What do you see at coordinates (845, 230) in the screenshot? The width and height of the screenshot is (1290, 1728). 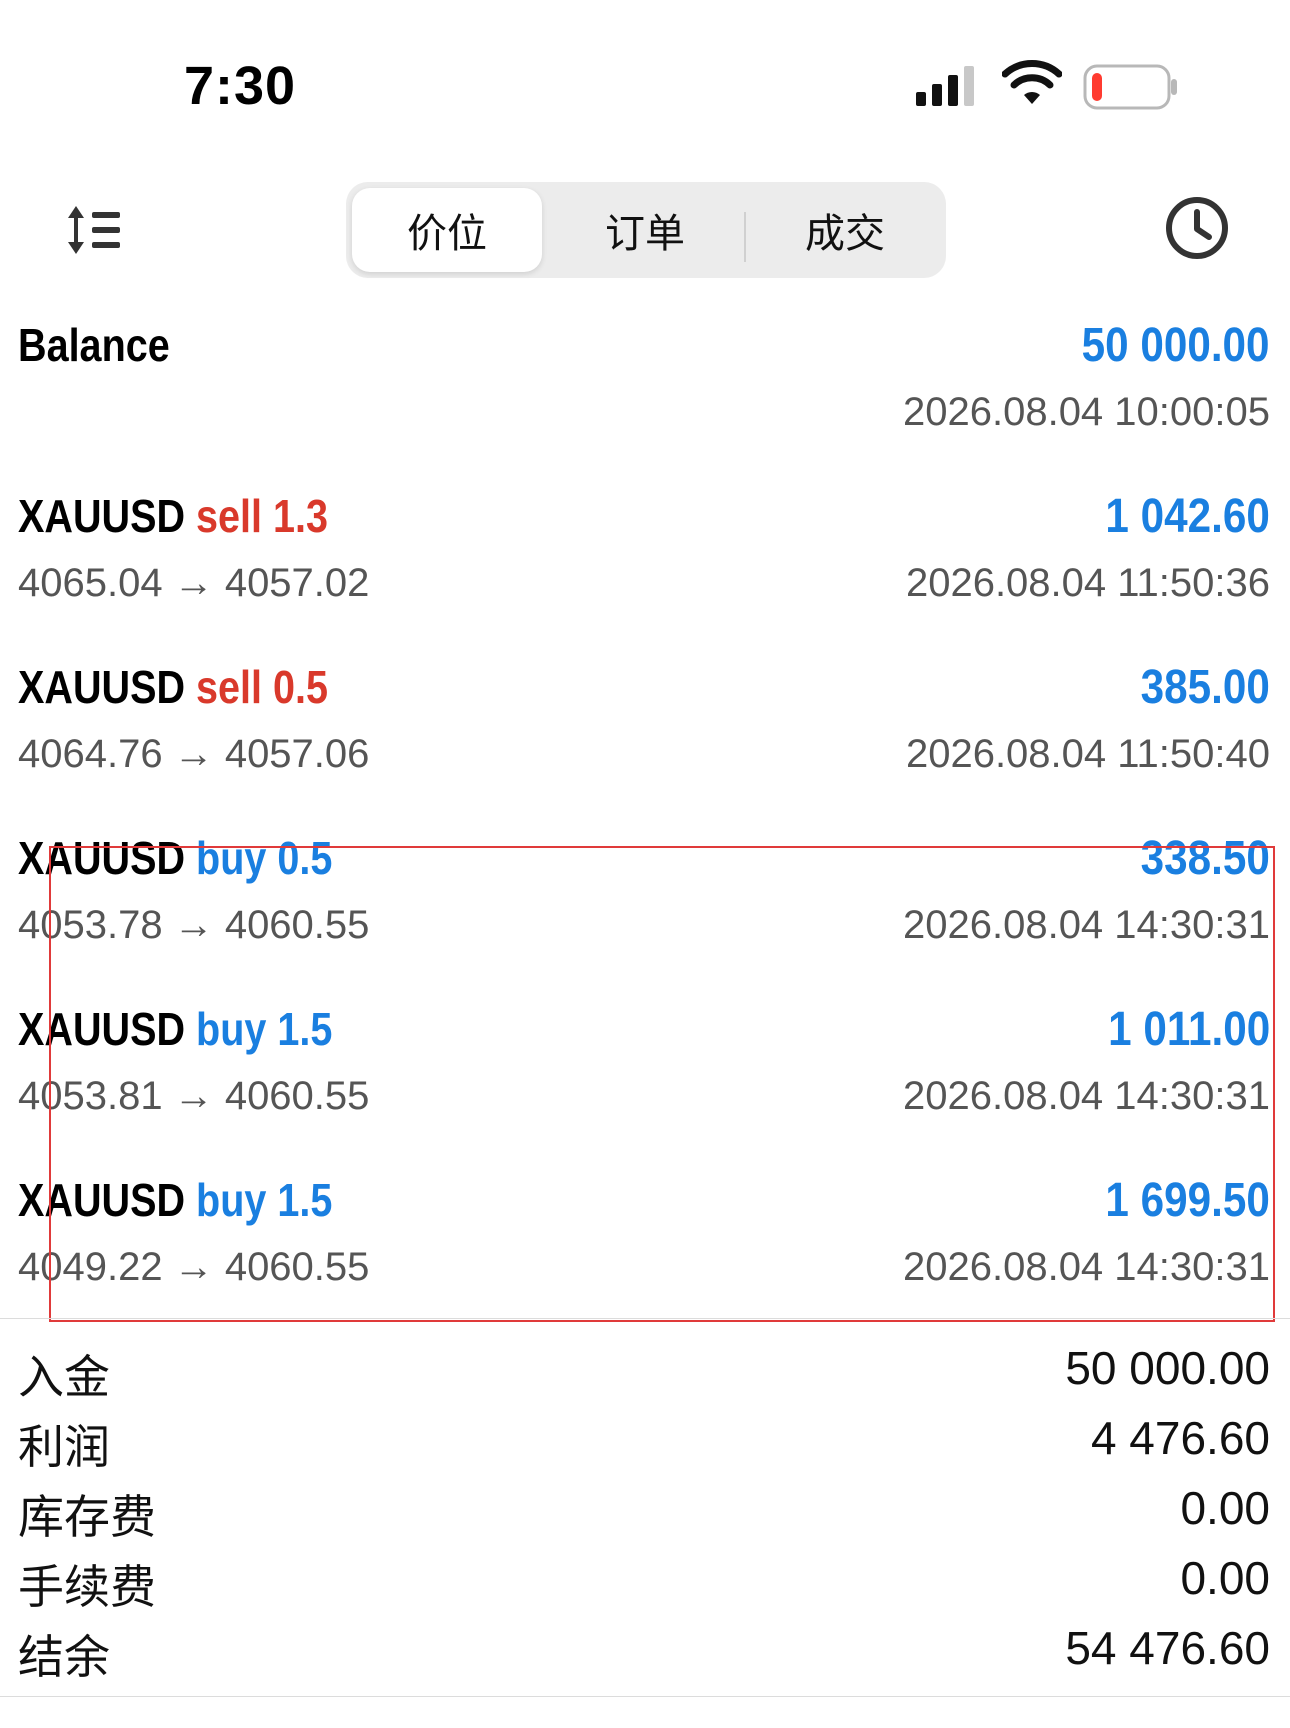 I see `tab-deals: 成交` at bounding box center [845, 230].